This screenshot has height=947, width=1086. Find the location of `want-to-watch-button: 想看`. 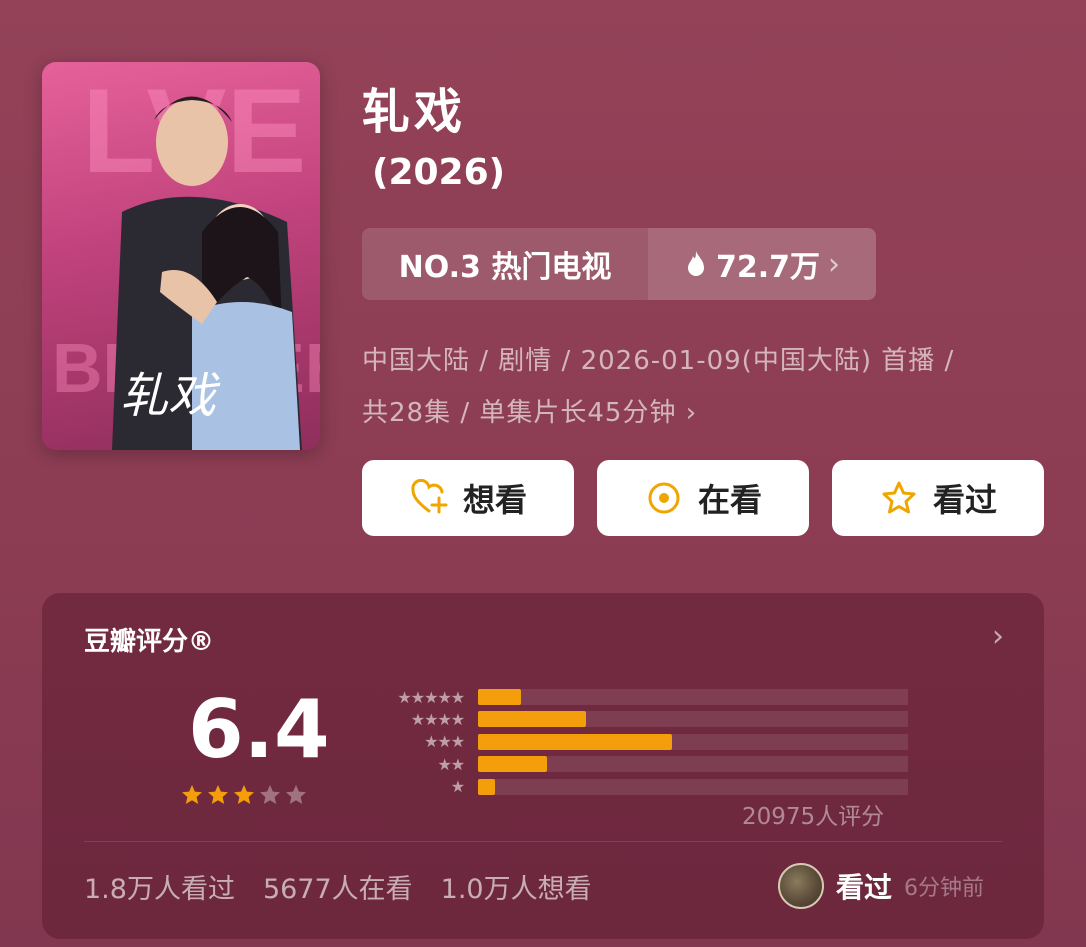

want-to-watch-button: 想看 is located at coordinates (468, 498).